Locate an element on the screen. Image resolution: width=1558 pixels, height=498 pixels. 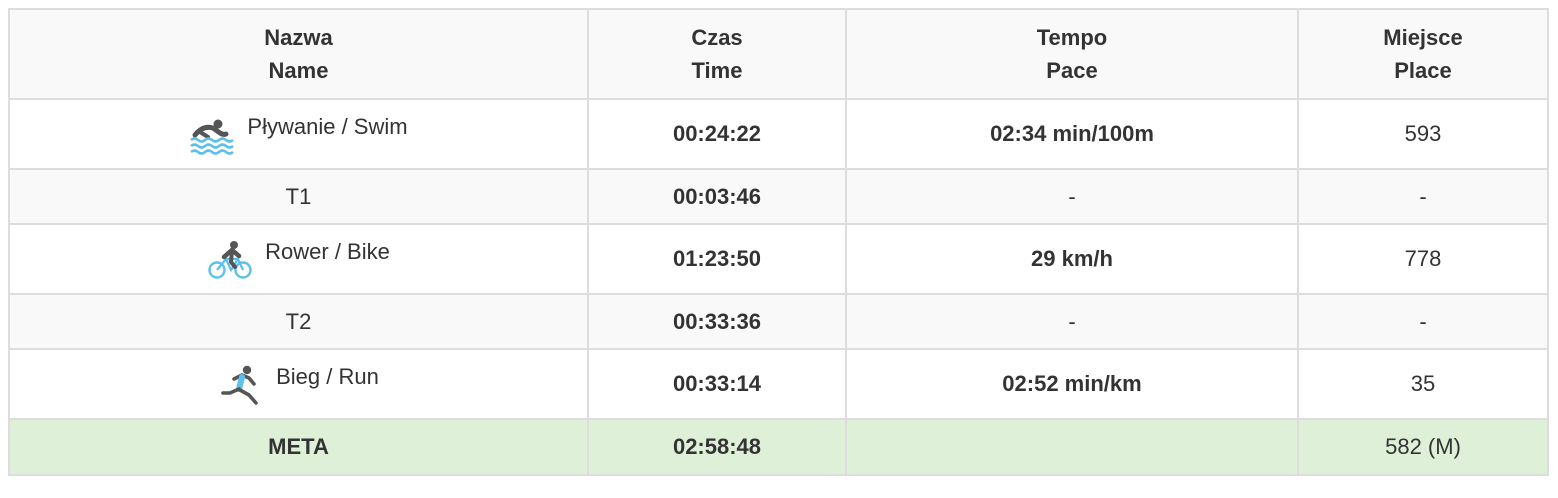
cell-name: META is located at coordinates (298, 447).